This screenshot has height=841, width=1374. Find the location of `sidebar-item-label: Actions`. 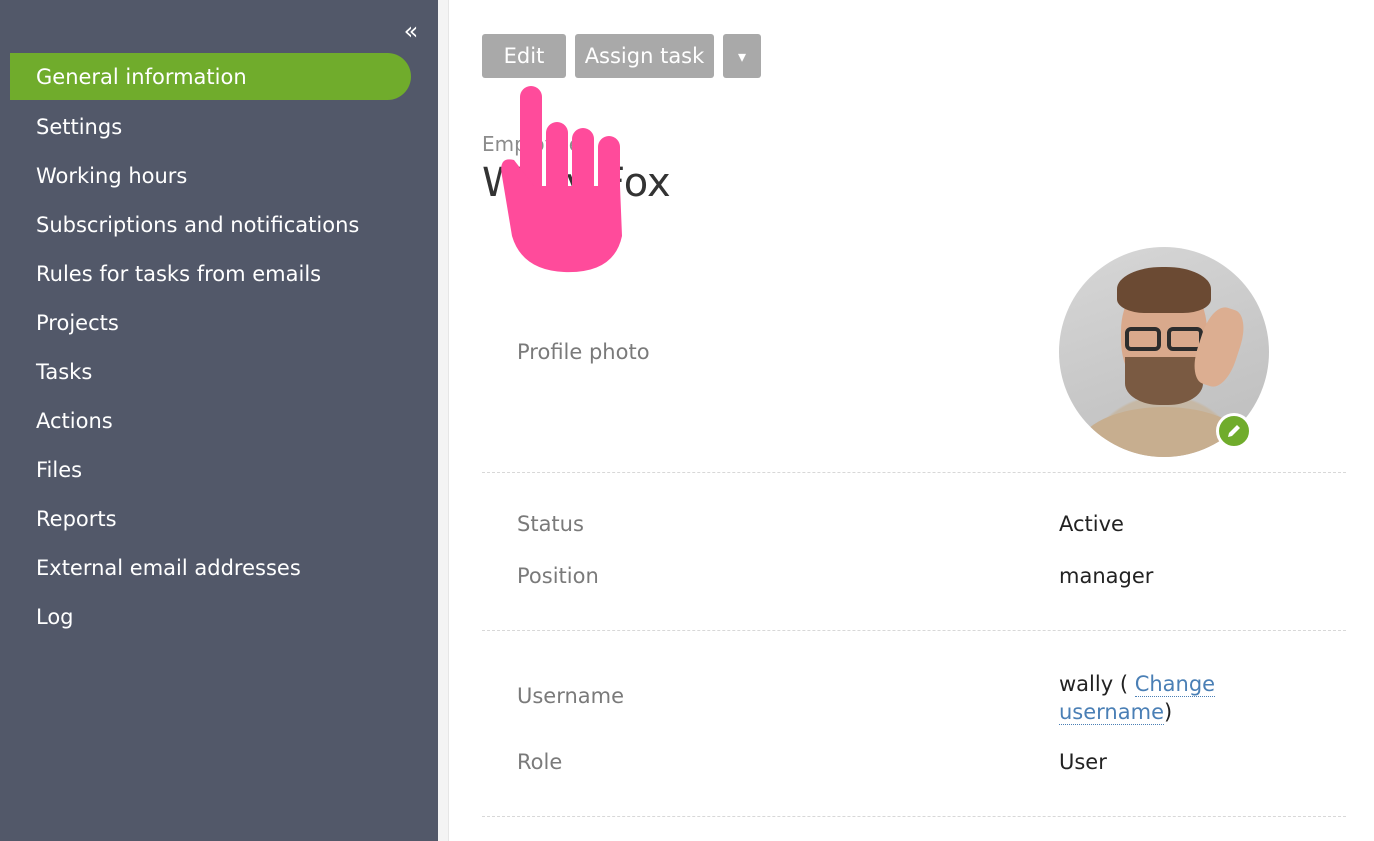

sidebar-item-label: Actions is located at coordinates (74, 420).